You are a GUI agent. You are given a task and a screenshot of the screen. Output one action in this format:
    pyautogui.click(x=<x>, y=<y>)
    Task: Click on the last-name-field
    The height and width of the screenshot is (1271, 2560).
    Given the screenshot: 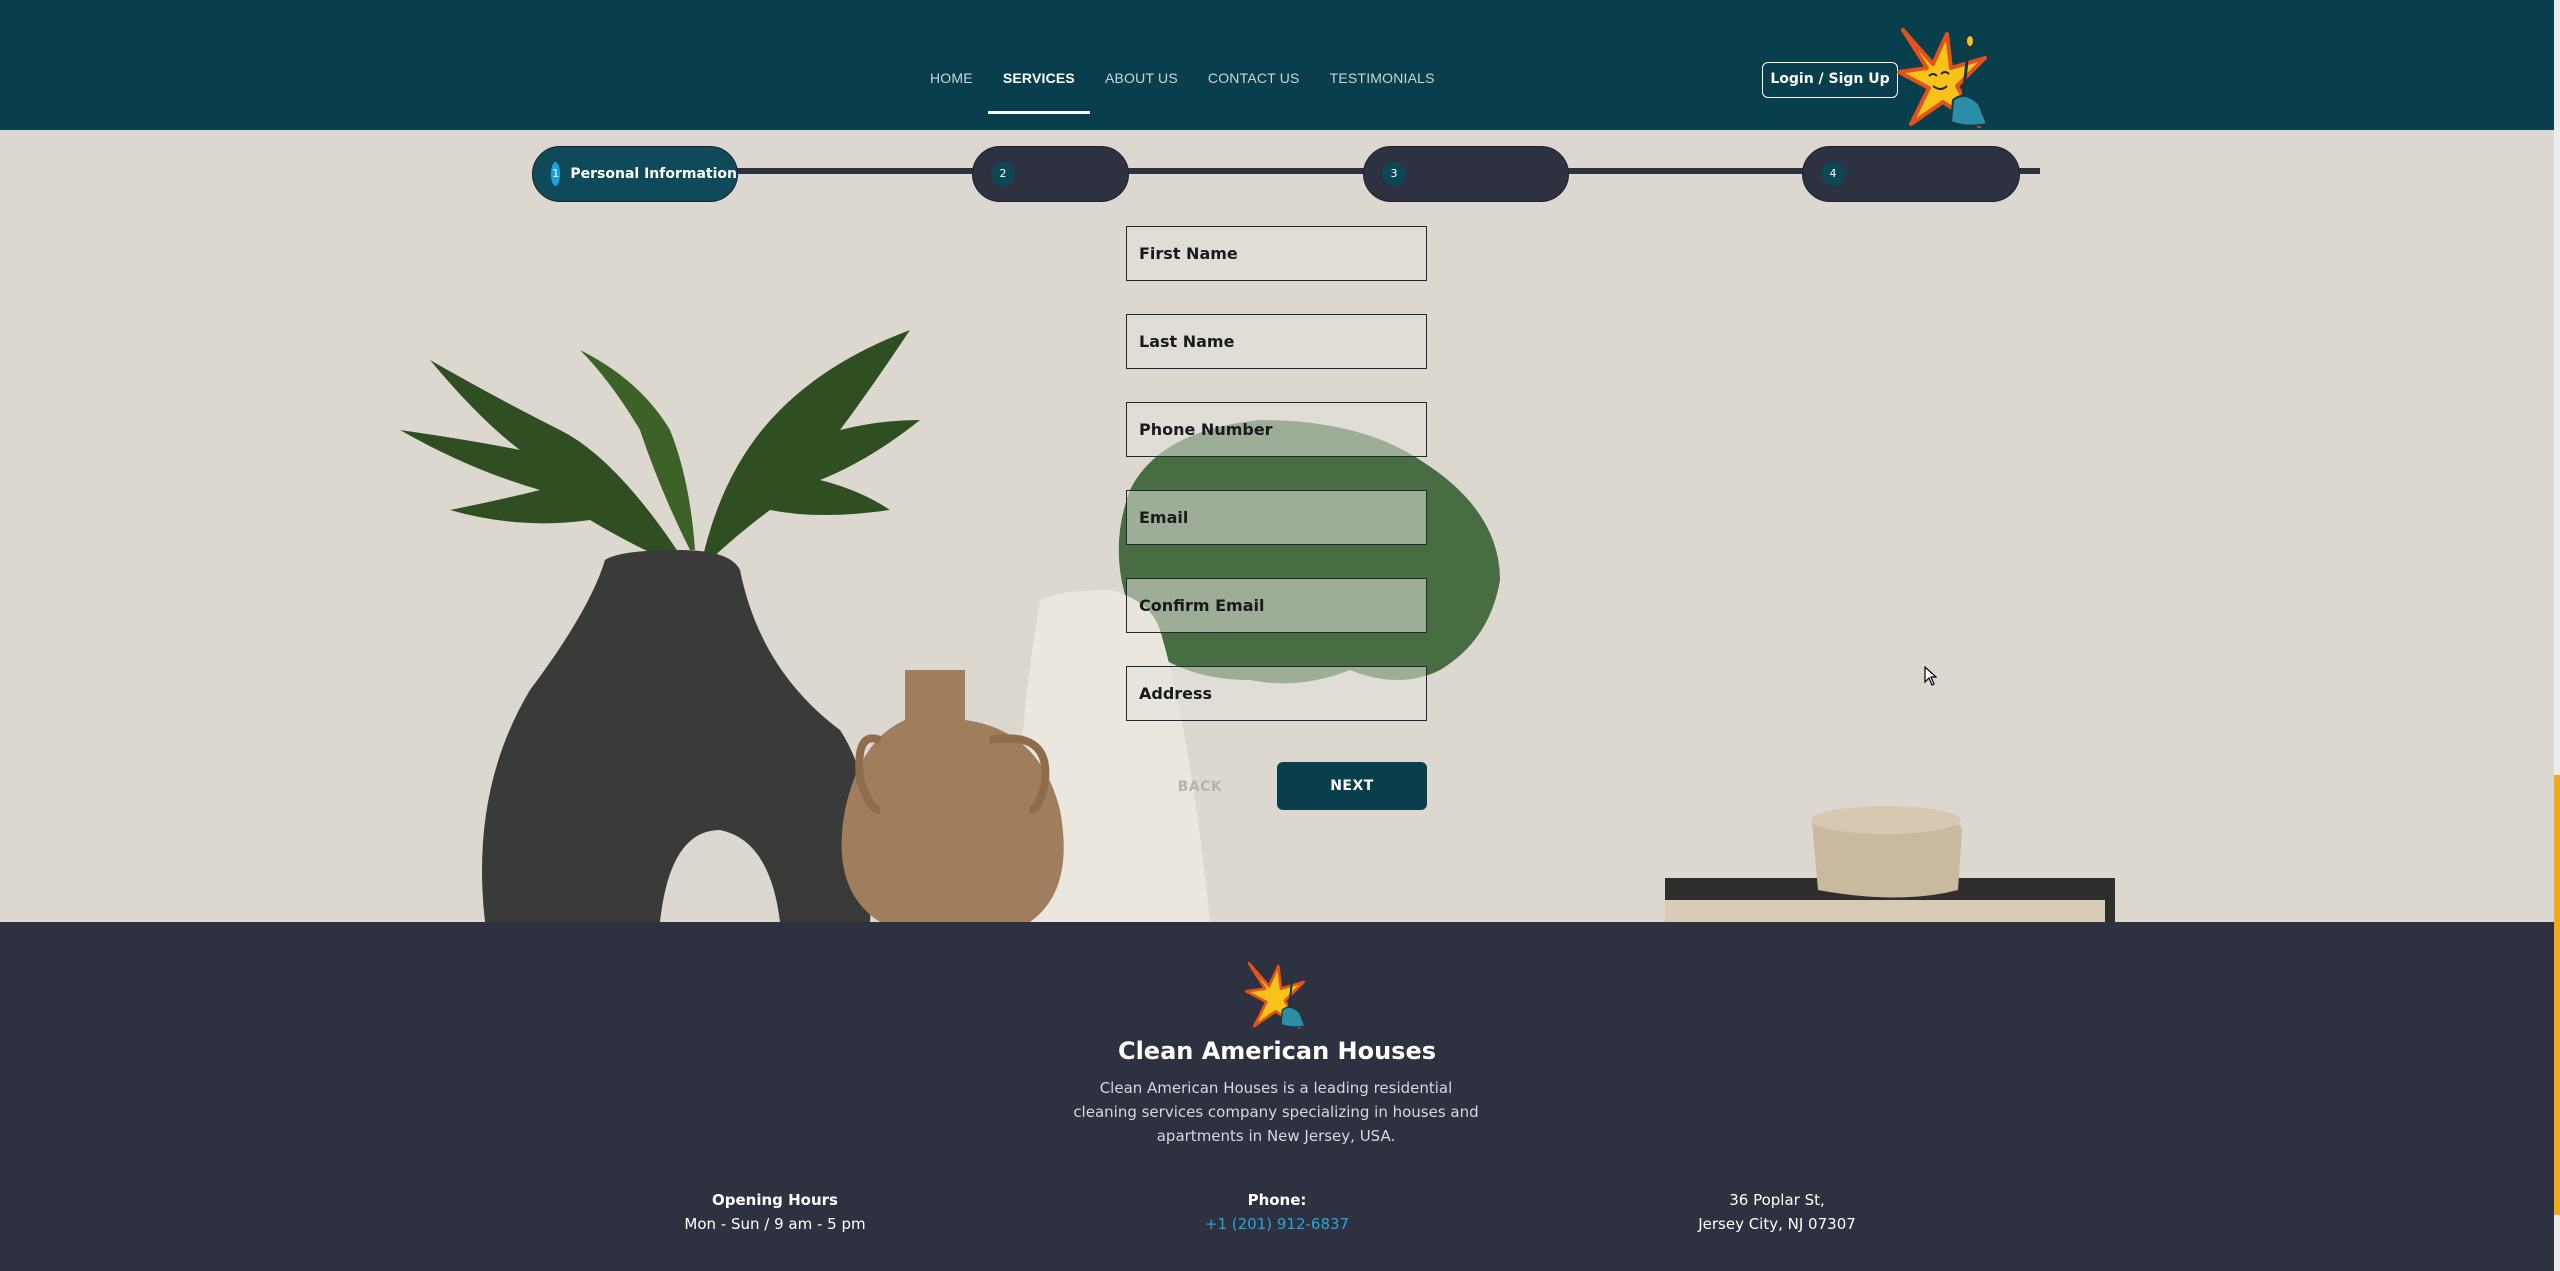 What is the action you would take?
    pyautogui.click(x=1276, y=341)
    